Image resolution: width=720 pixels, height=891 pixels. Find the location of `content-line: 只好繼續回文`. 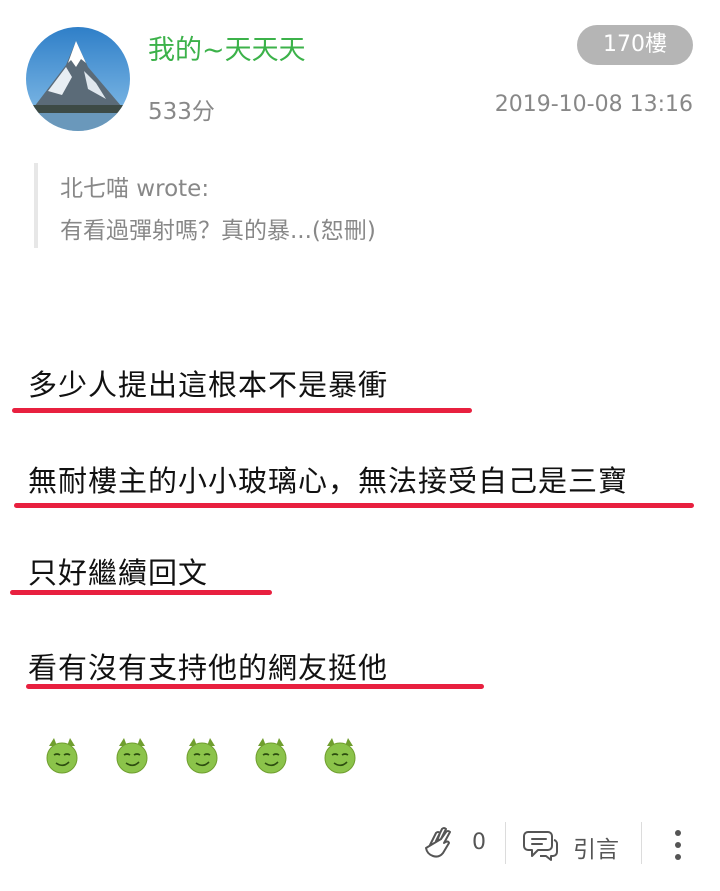

content-line: 只好繼續回文 is located at coordinates (118, 573).